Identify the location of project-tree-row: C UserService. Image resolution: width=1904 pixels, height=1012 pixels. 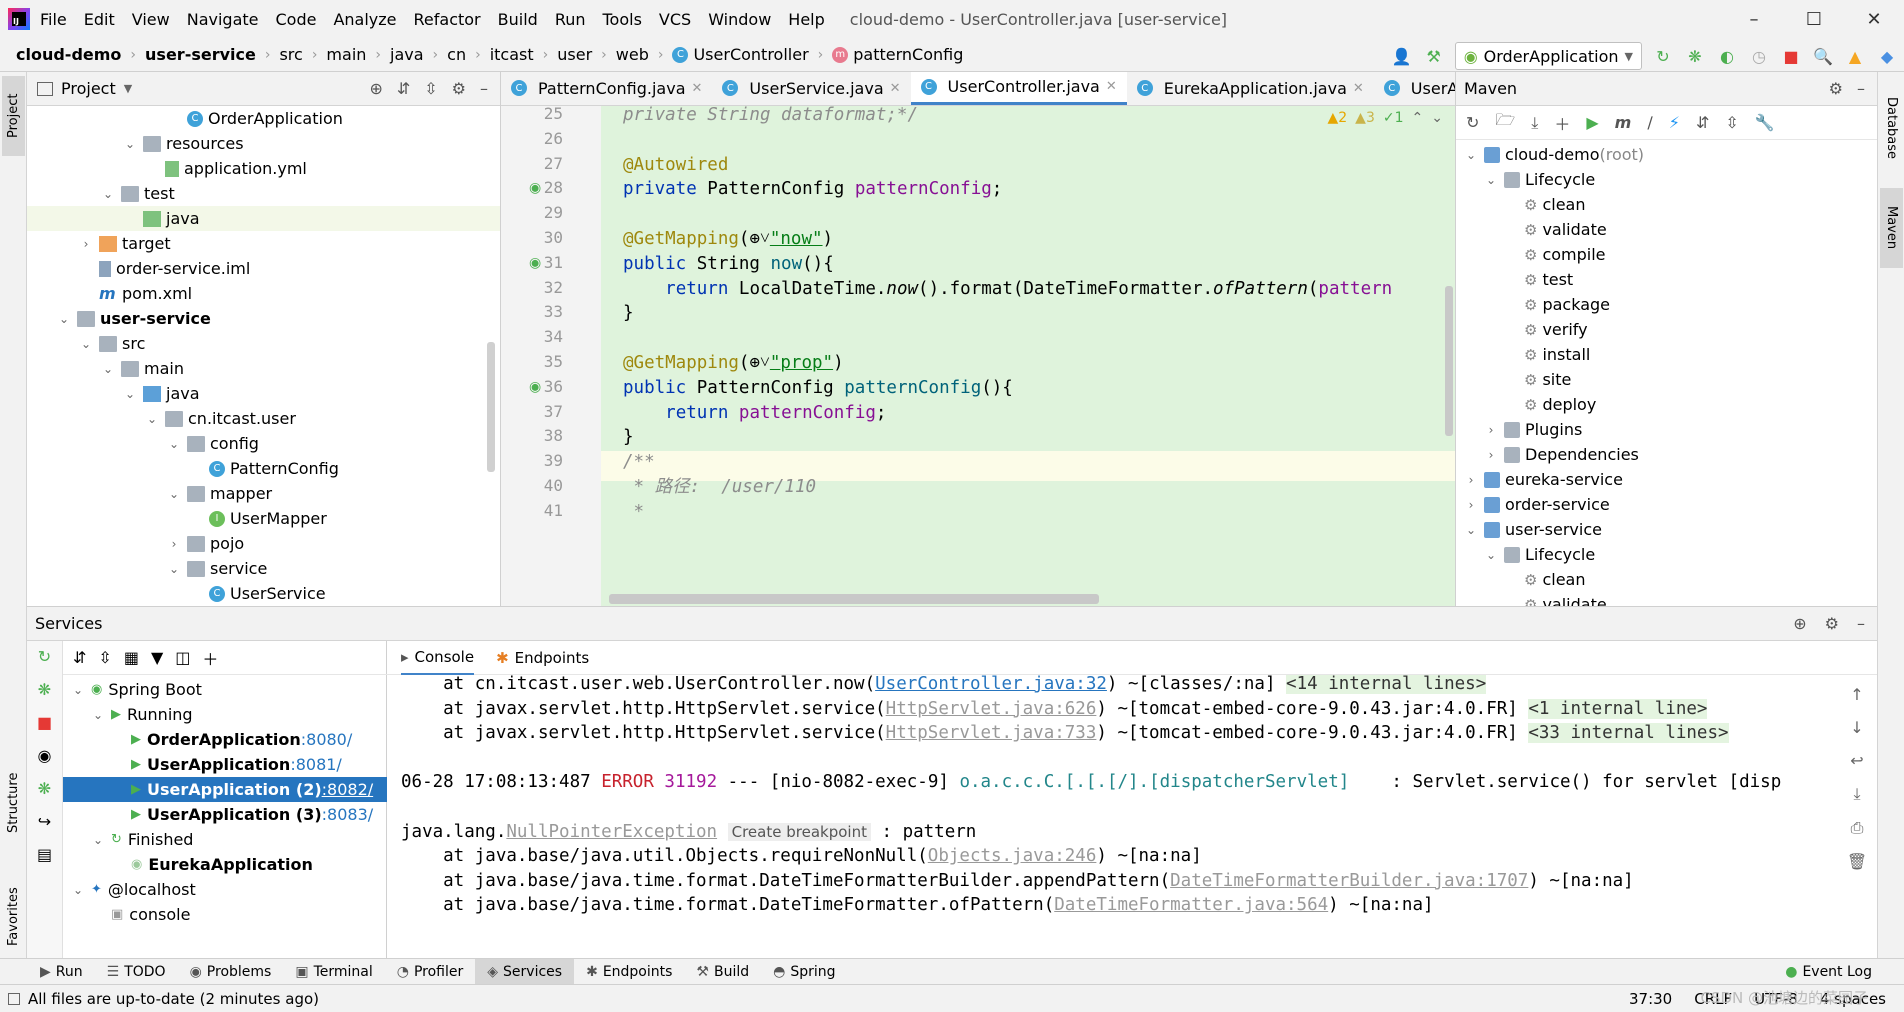
(263, 593).